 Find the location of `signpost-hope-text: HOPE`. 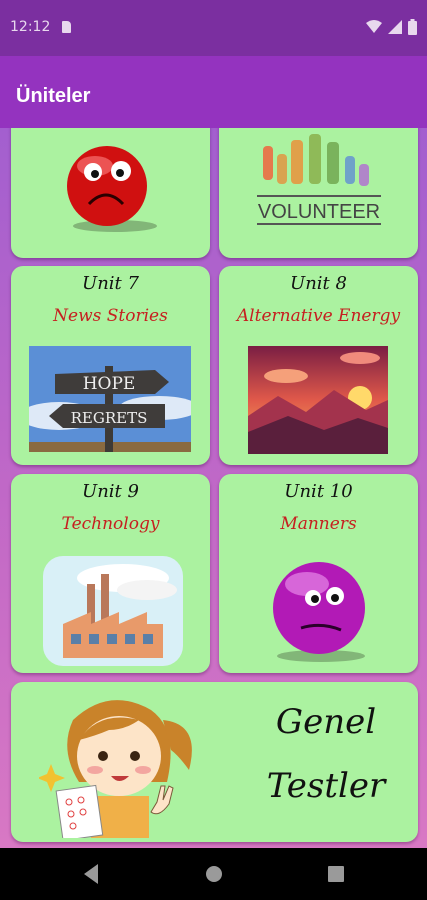

signpost-hope-text: HOPE is located at coordinates (109, 384).